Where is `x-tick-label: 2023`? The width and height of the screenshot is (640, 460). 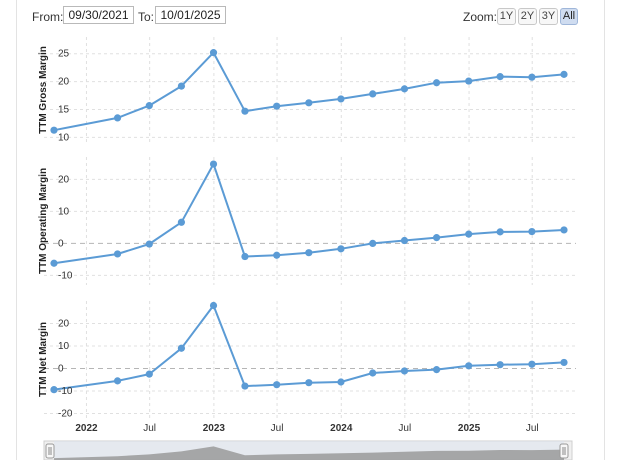 x-tick-label: 2023 is located at coordinates (214, 428).